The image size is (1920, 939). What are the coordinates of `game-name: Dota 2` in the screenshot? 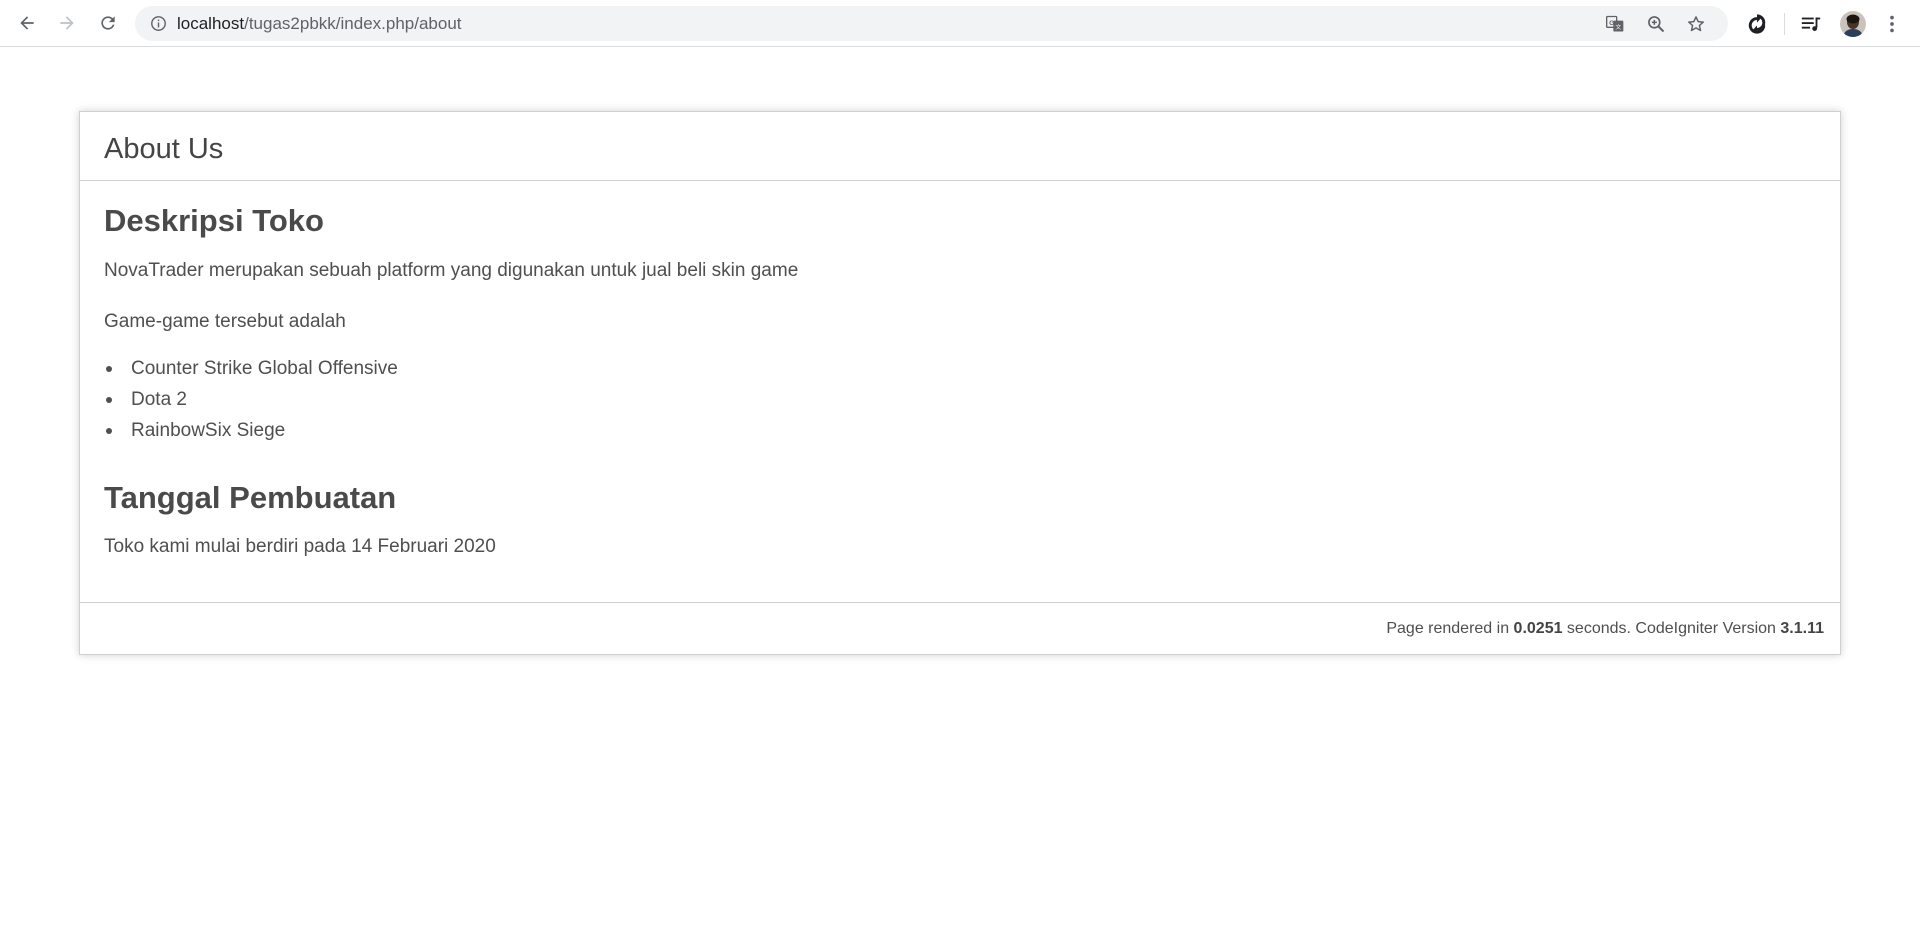 It's located at (159, 399).